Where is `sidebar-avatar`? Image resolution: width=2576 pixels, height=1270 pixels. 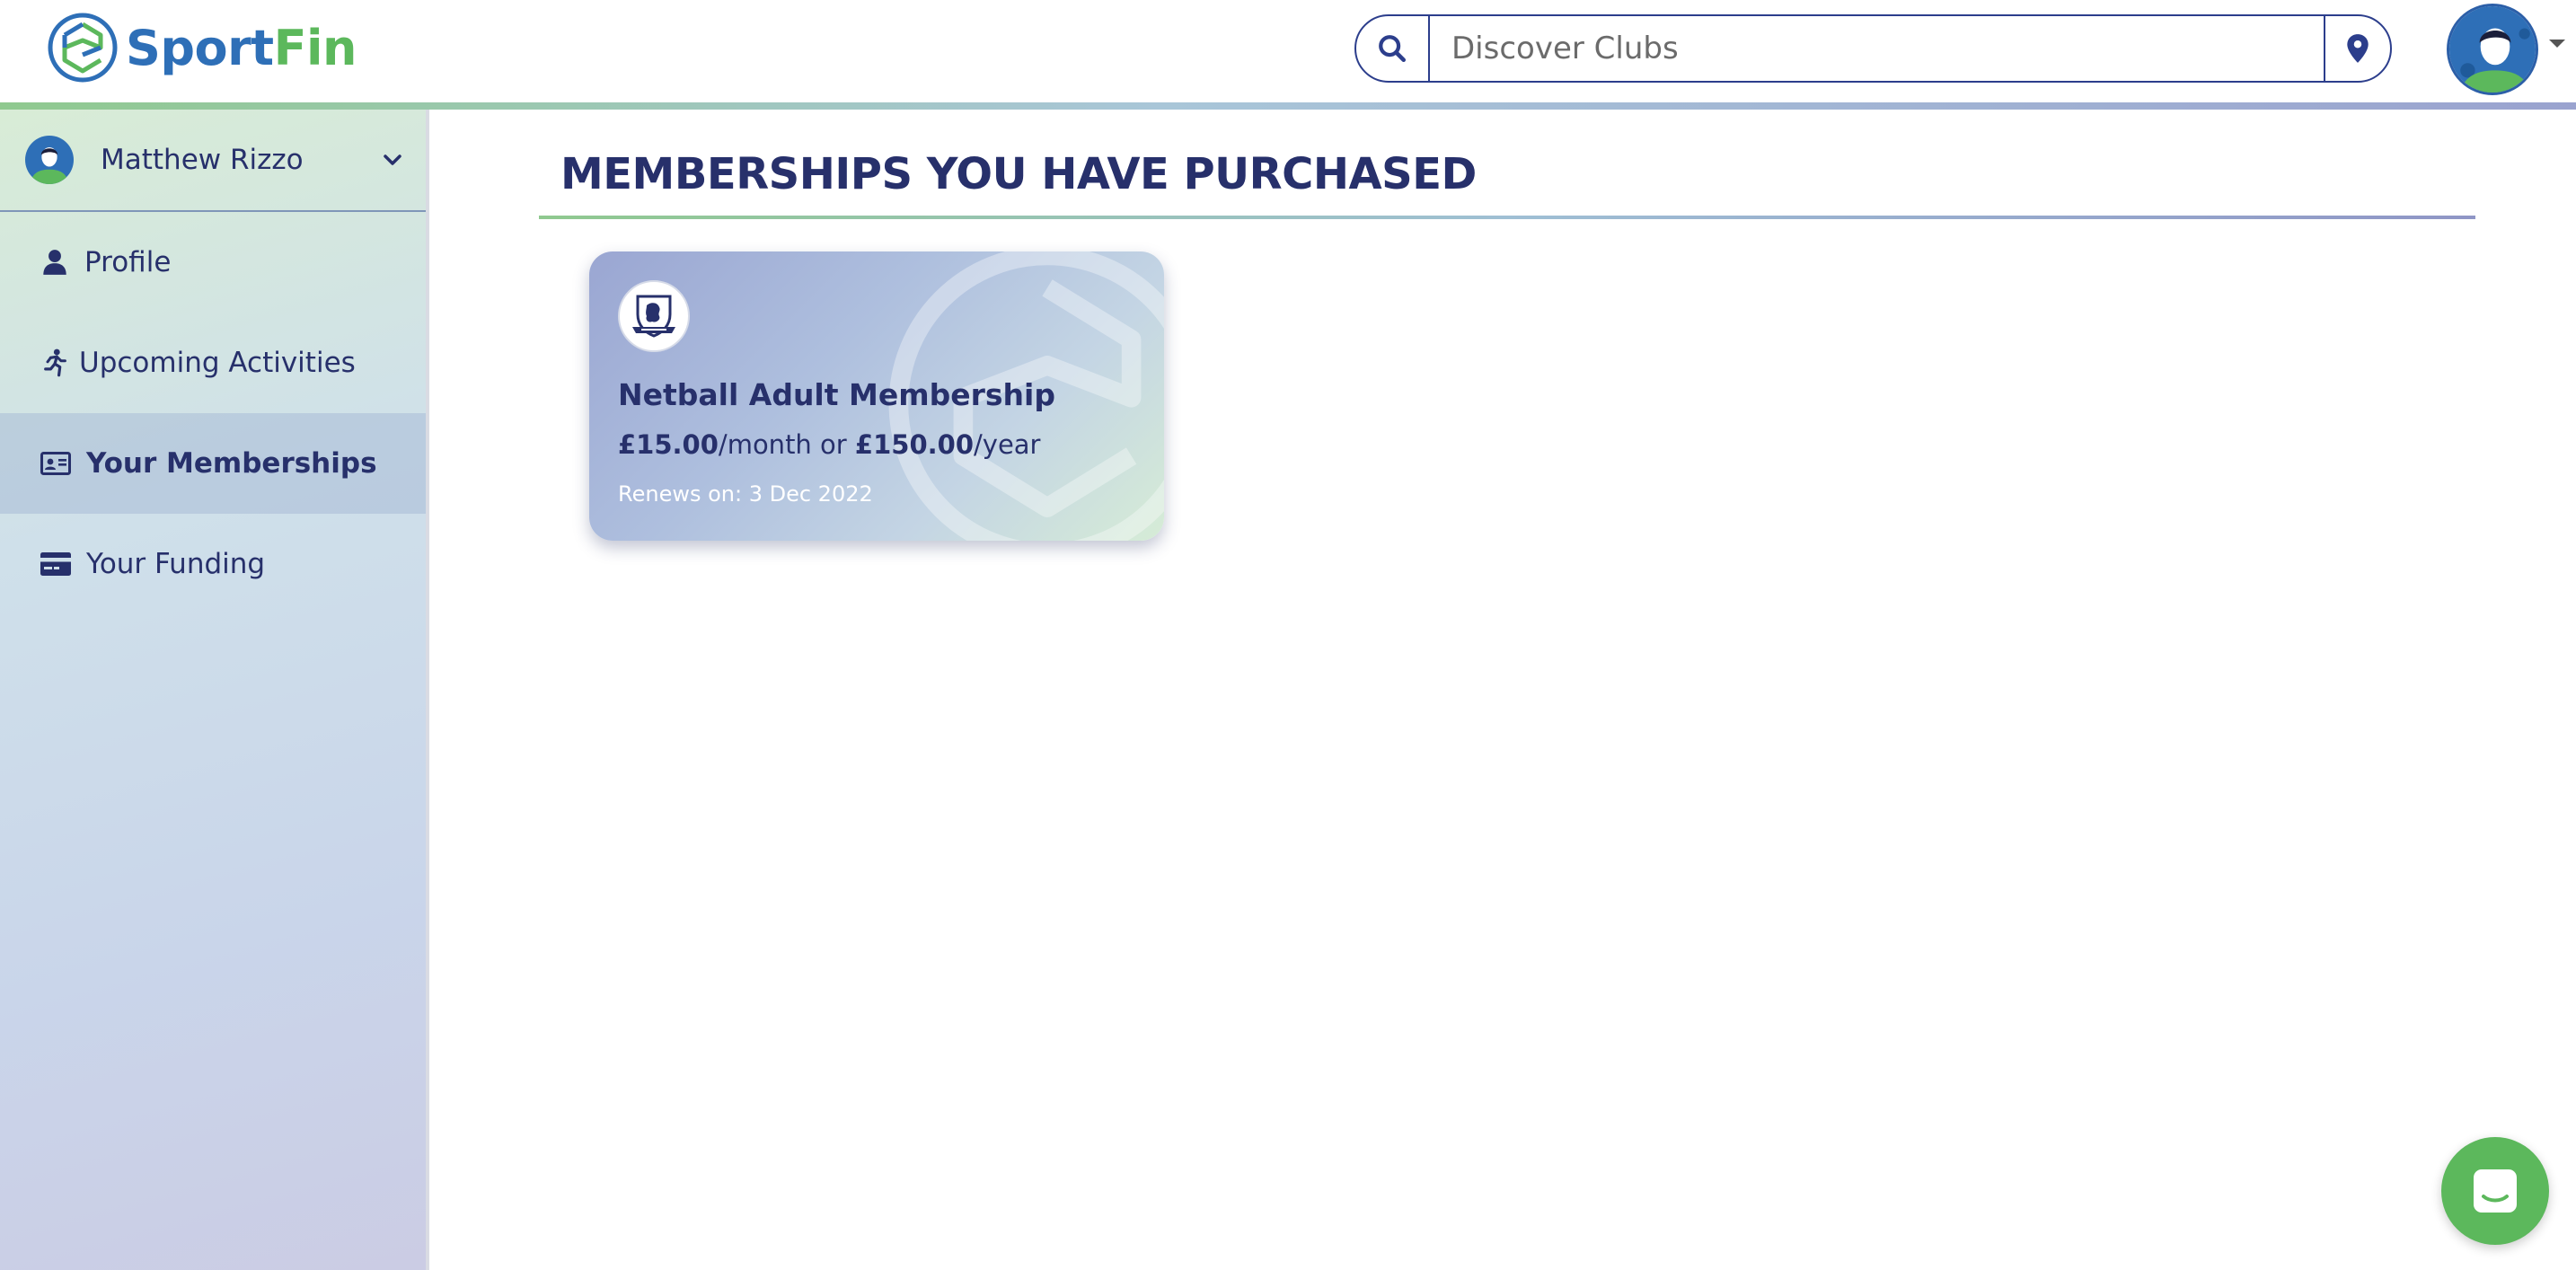
sidebar-avatar is located at coordinates (49, 160).